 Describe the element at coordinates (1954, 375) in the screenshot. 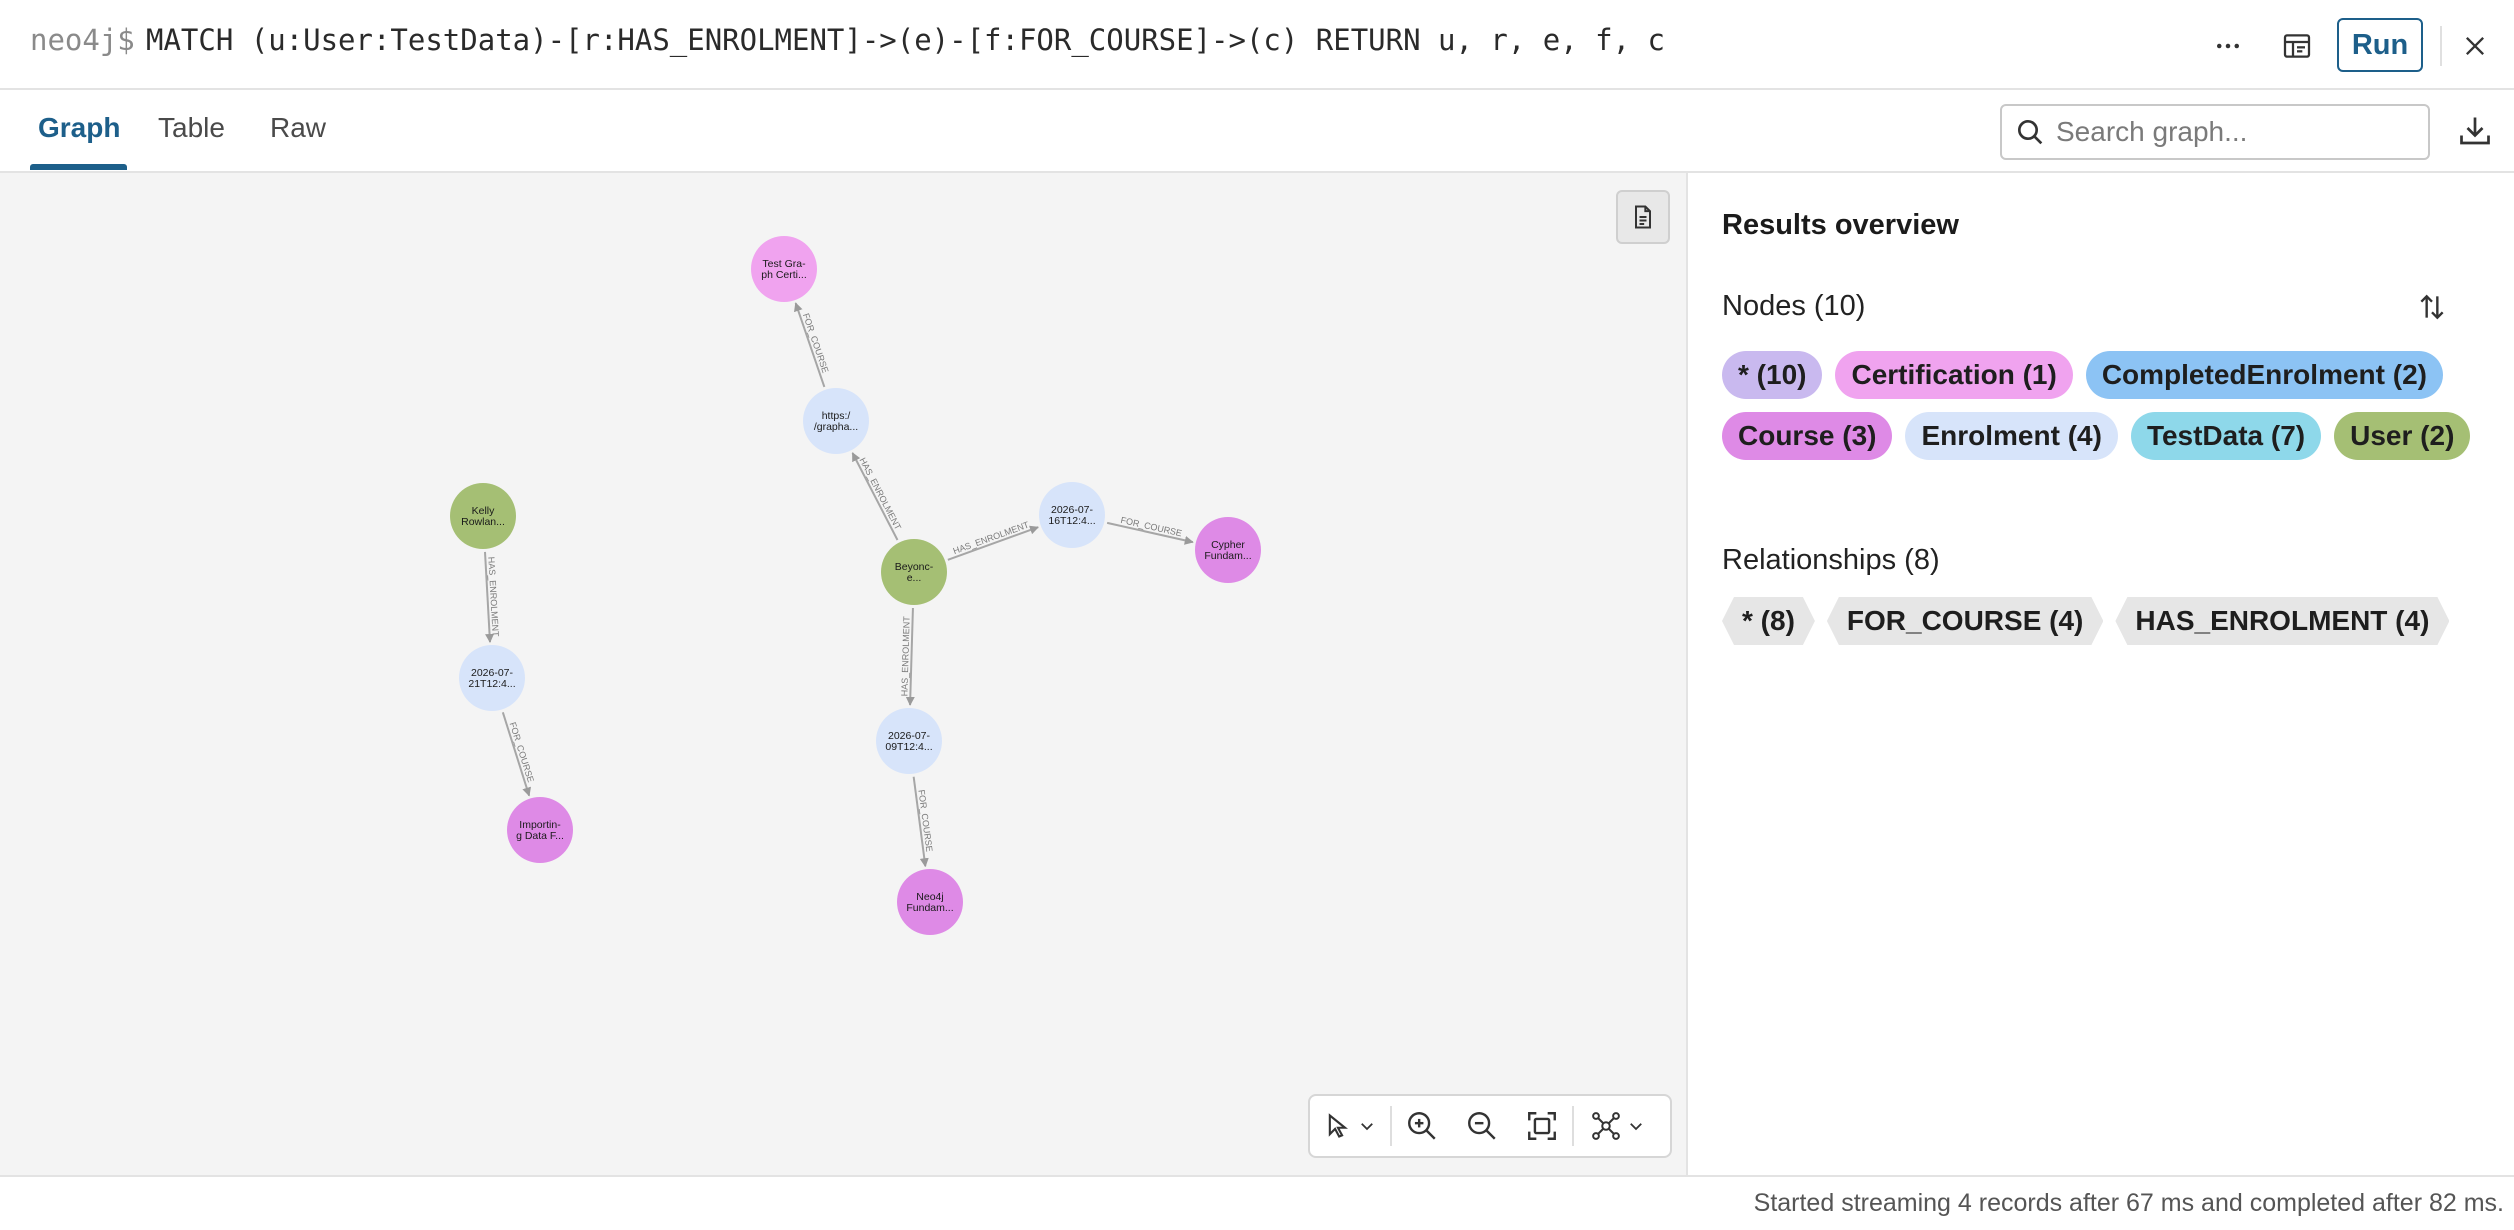

I see `node-label-chip: Certification (1)` at that location.